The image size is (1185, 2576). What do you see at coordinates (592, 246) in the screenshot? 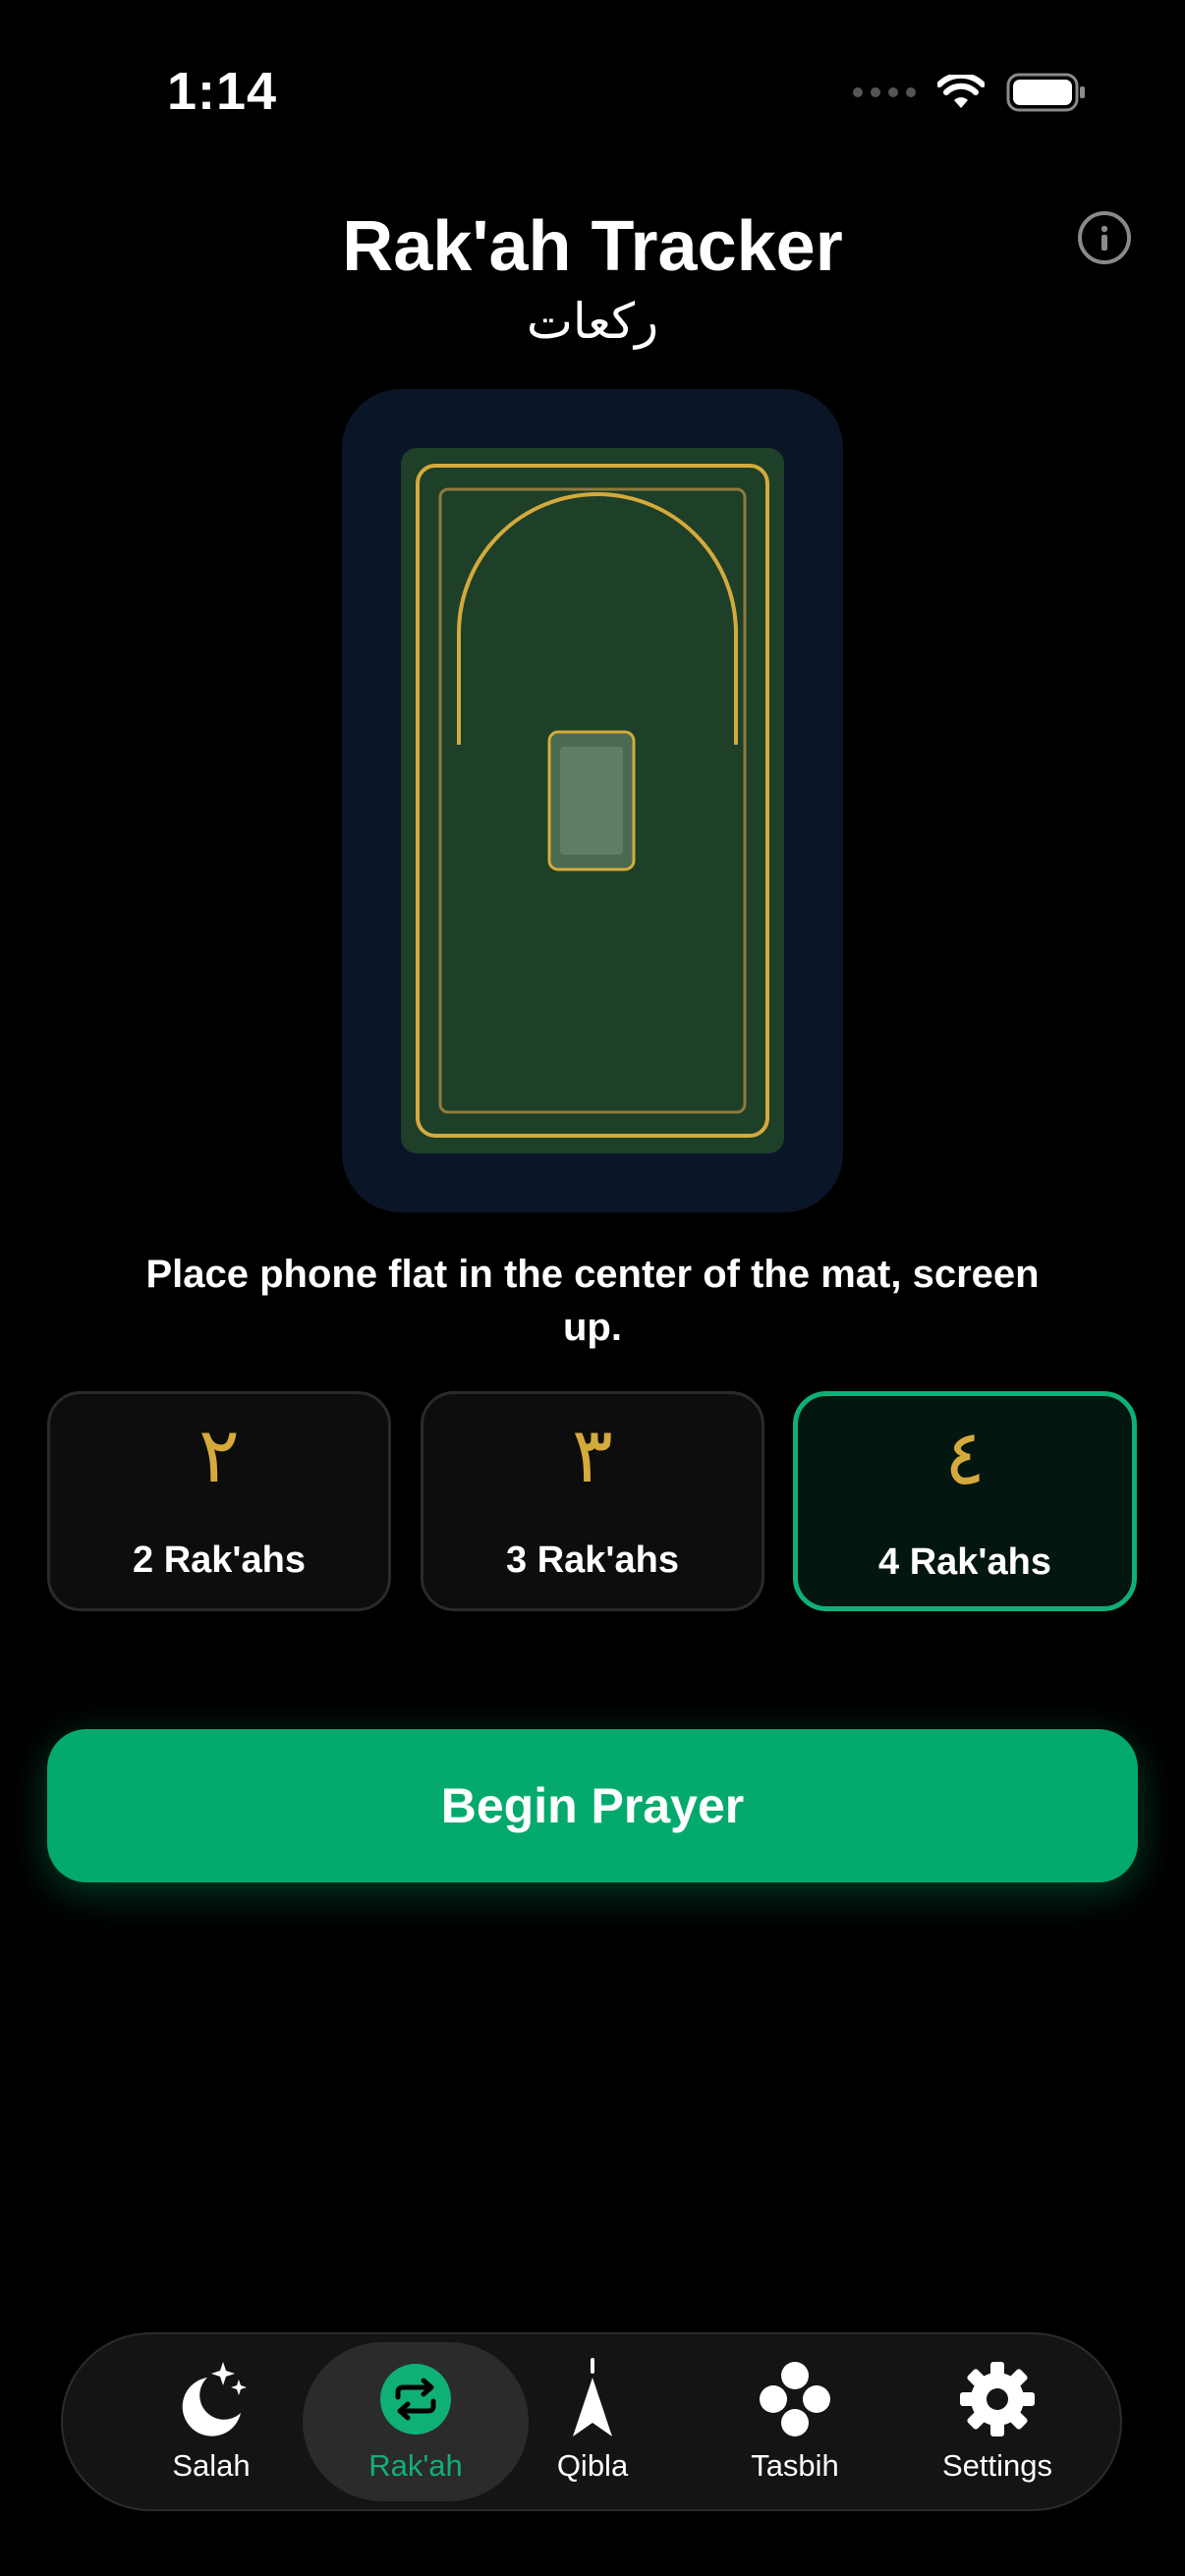
I see `page-title: Rak'ah Tracker` at bounding box center [592, 246].